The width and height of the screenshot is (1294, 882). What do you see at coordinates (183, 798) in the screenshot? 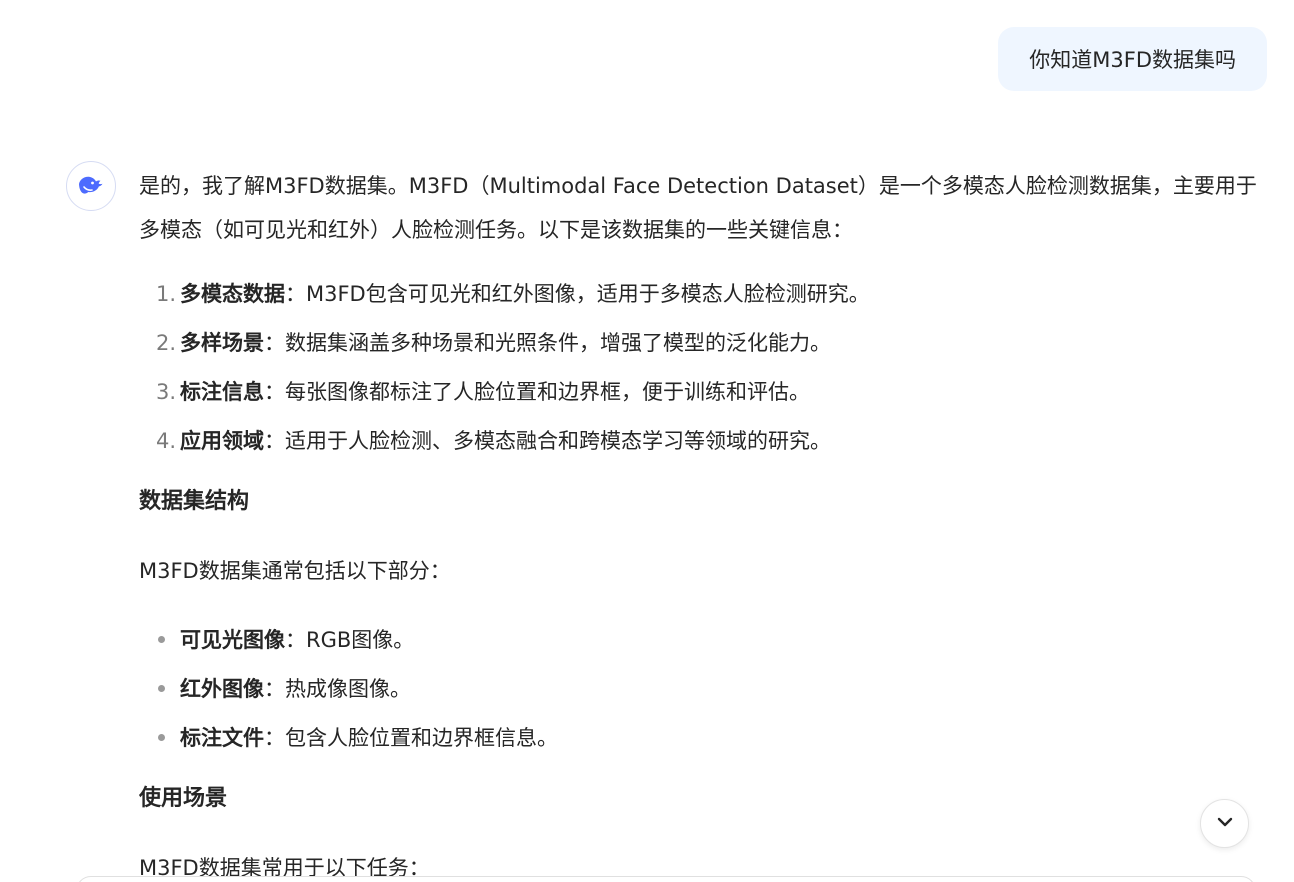
I see `usage-heading: 使用场景` at bounding box center [183, 798].